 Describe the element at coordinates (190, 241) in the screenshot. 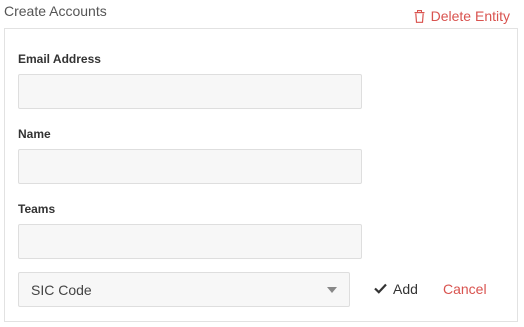

I see `teams-field` at that location.